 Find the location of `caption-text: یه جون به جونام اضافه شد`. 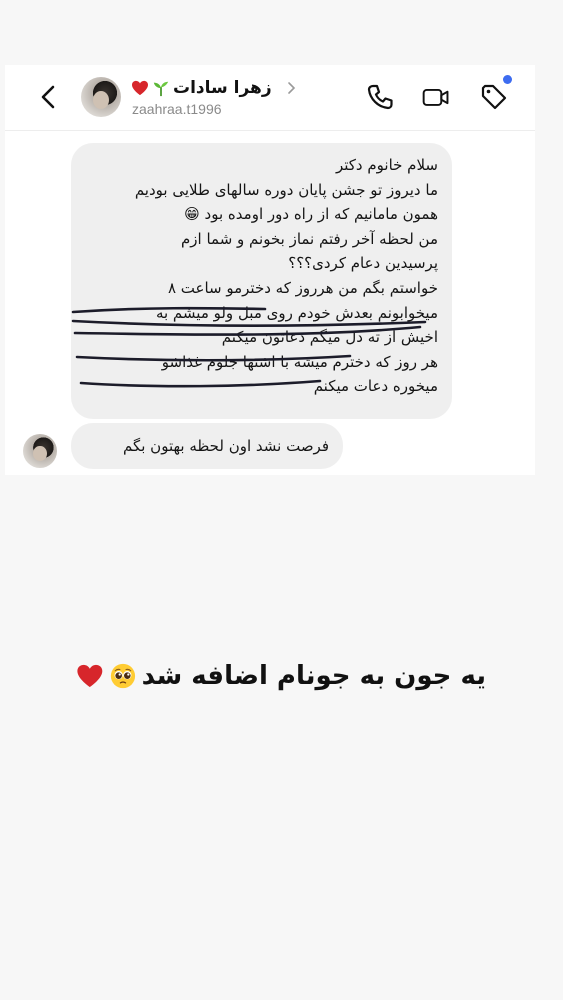

caption-text: یه جون به جونام اضافه شد is located at coordinates (313, 676).